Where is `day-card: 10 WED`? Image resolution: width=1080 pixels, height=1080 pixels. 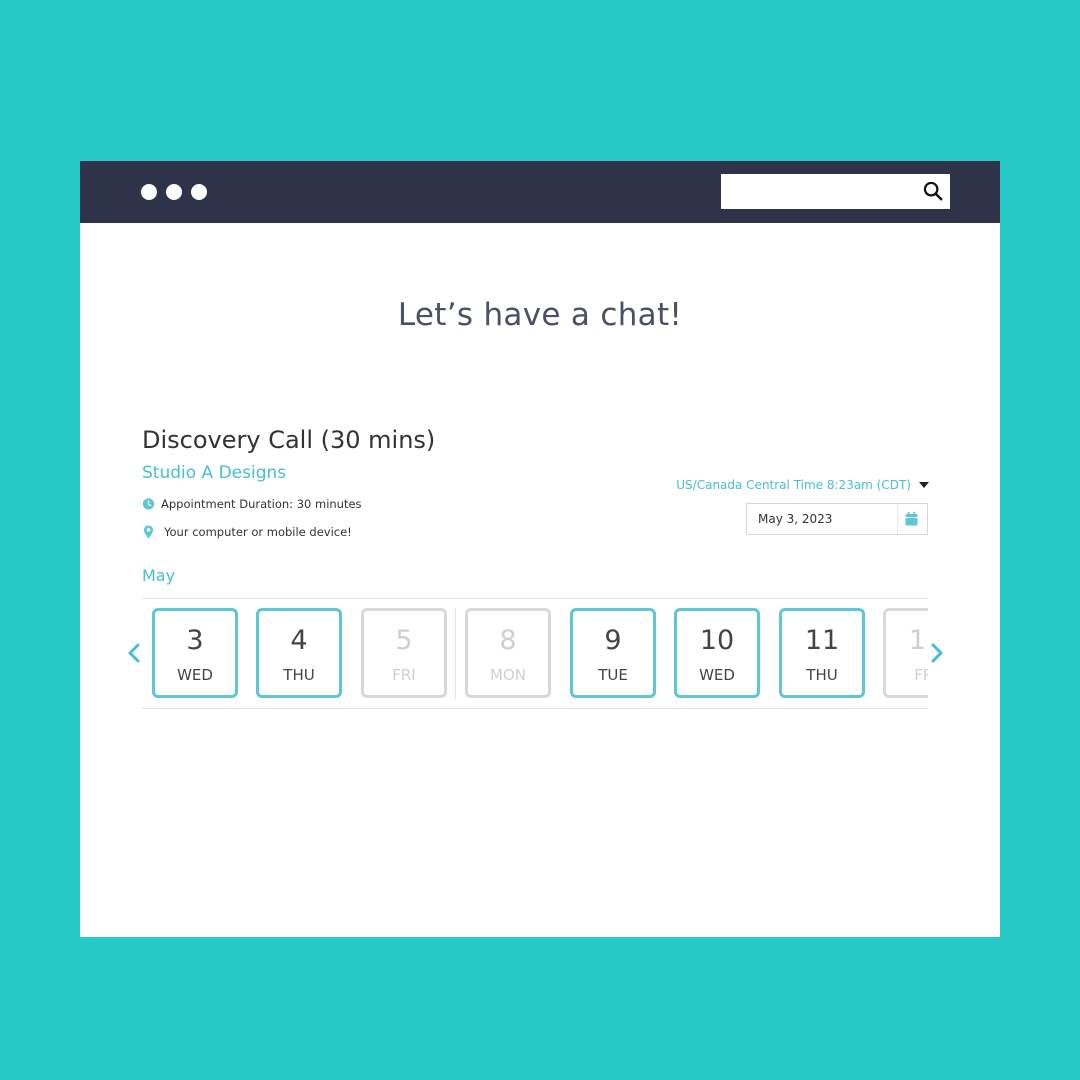 day-card: 10 WED is located at coordinates (717, 653).